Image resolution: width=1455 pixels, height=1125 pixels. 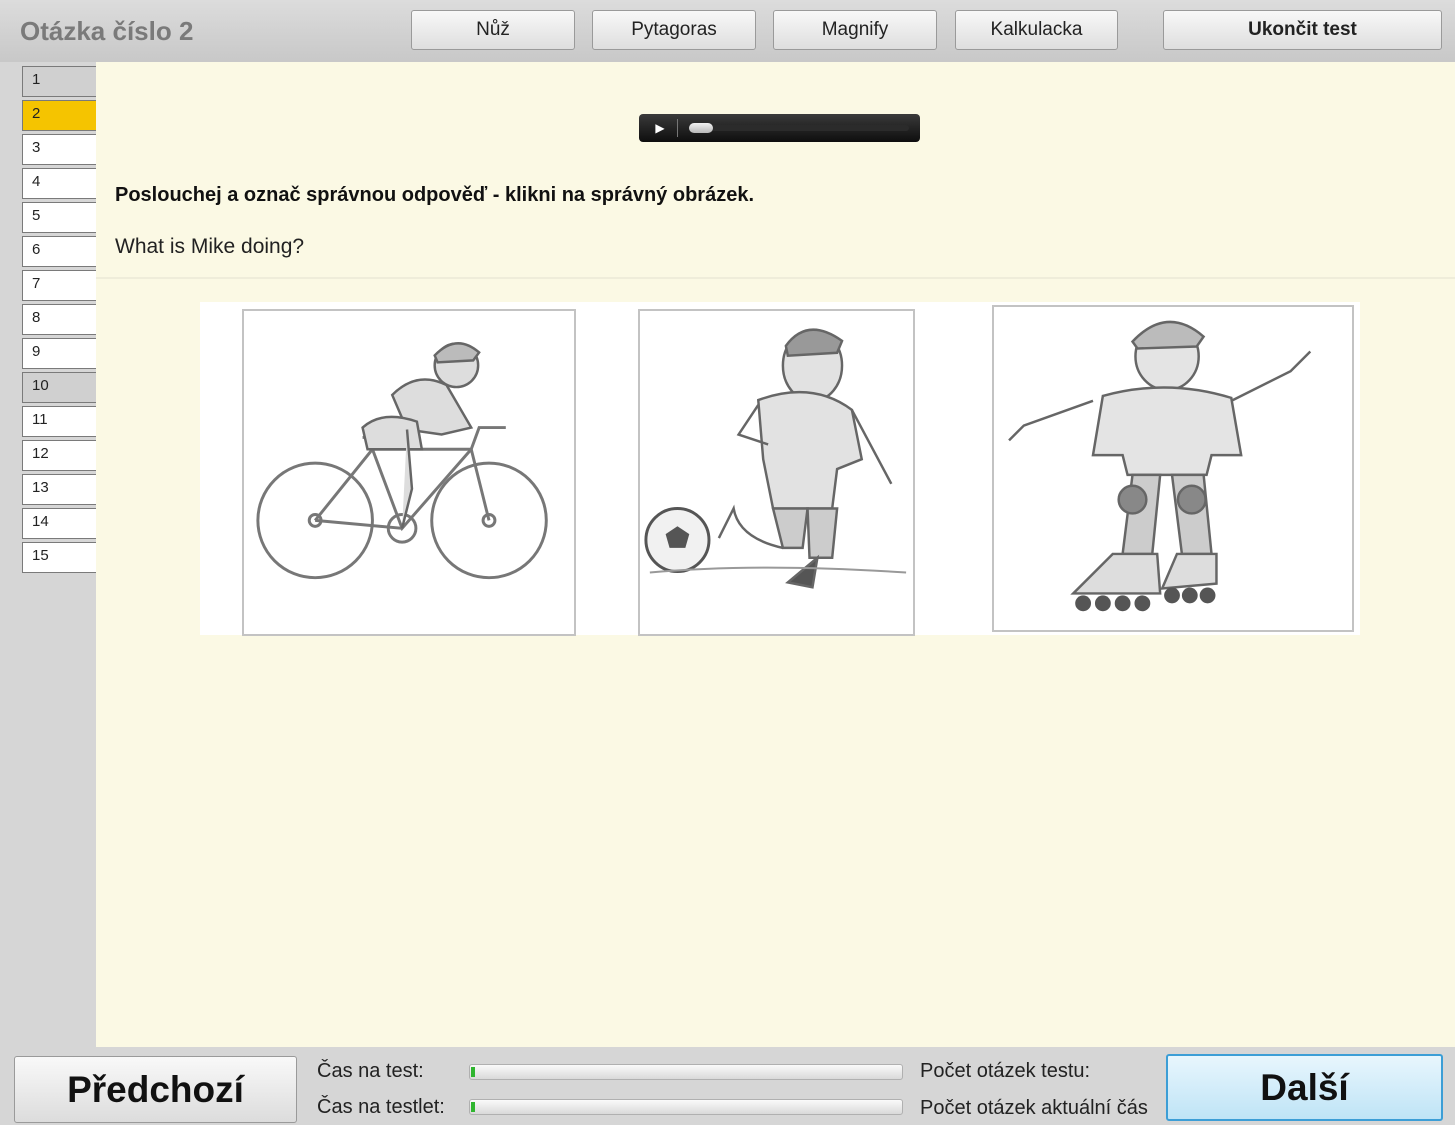 What do you see at coordinates (473, 1072) in the screenshot?
I see `time-test-progress-fill` at bounding box center [473, 1072].